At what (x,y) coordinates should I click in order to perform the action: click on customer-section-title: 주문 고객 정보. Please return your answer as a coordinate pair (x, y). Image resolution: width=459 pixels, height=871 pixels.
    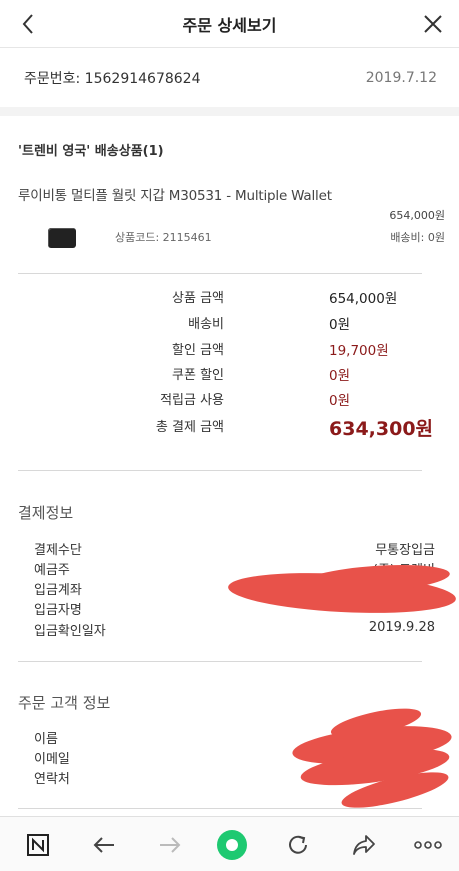
    Looking at the image, I should click on (64, 703).